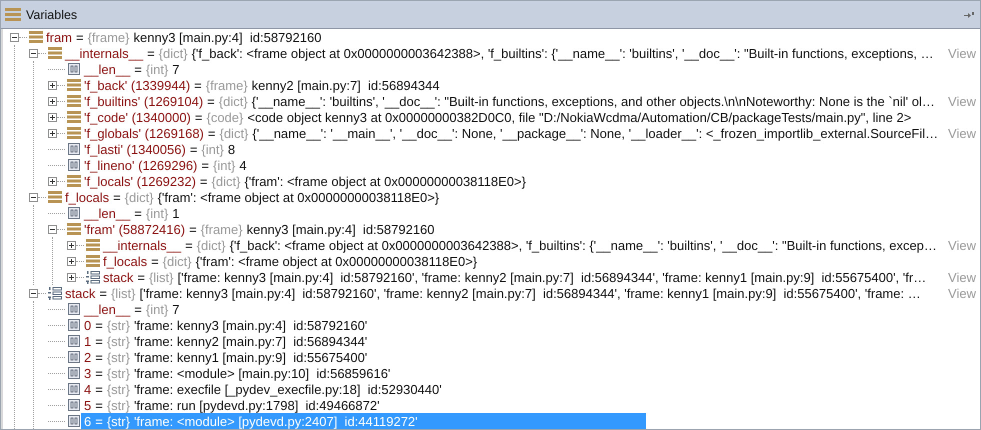 This screenshot has height=430, width=981. Describe the element at coordinates (144, 133) in the screenshot. I see `variable-name: 'f_globals' (1269168)` at that location.